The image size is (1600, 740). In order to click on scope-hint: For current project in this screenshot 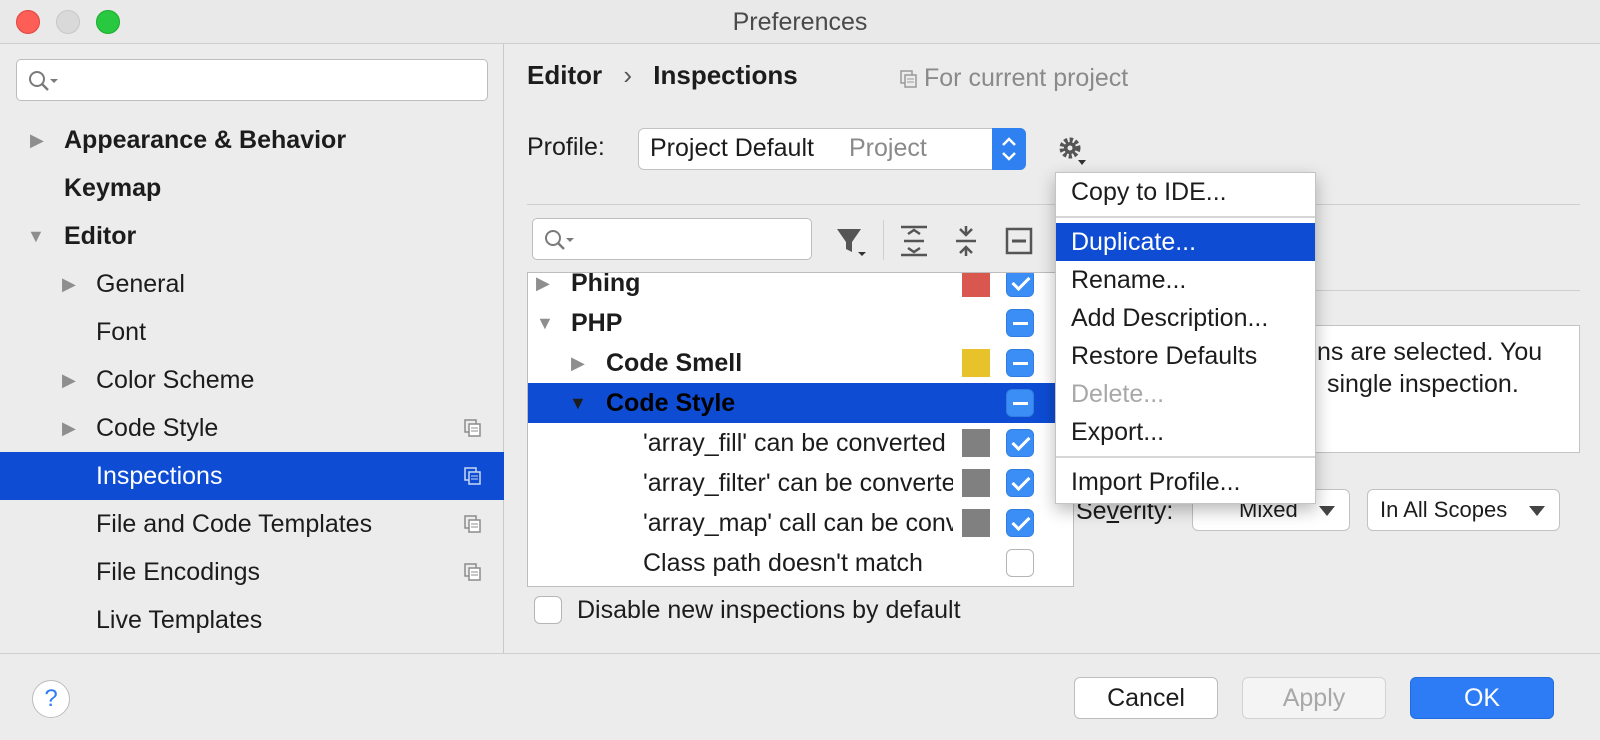, I will do `click(1014, 78)`.